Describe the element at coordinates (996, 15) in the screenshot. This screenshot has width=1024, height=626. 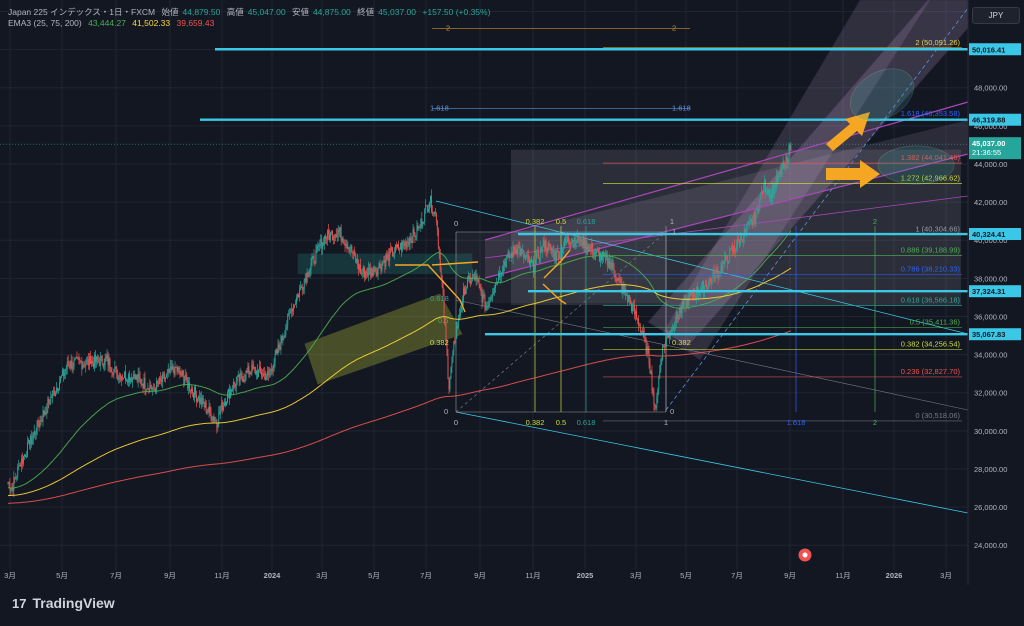
I see `currency-button: JPY` at that location.